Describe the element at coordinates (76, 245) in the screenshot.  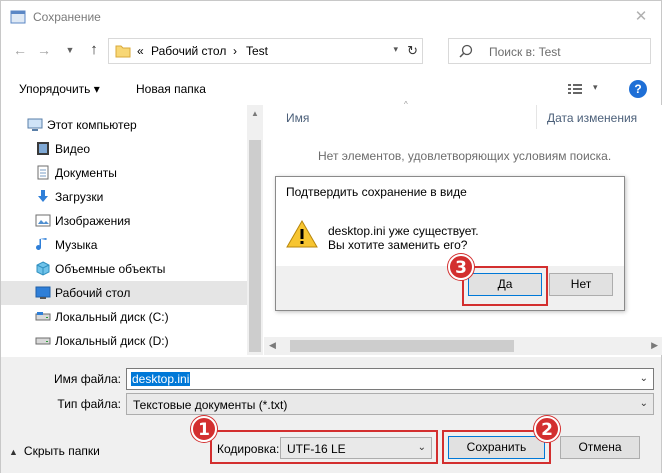
I see `sidebar-item-label: Музыка` at that location.